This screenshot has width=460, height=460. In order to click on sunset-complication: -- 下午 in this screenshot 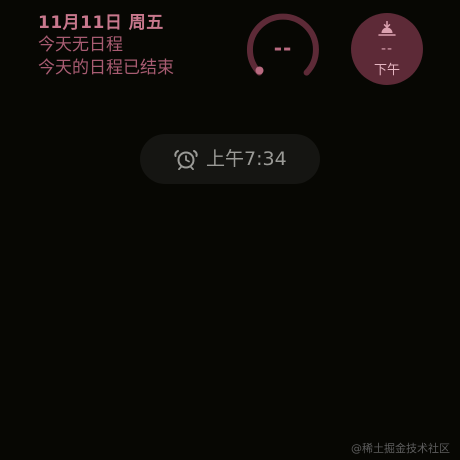, I will do `click(387, 49)`.